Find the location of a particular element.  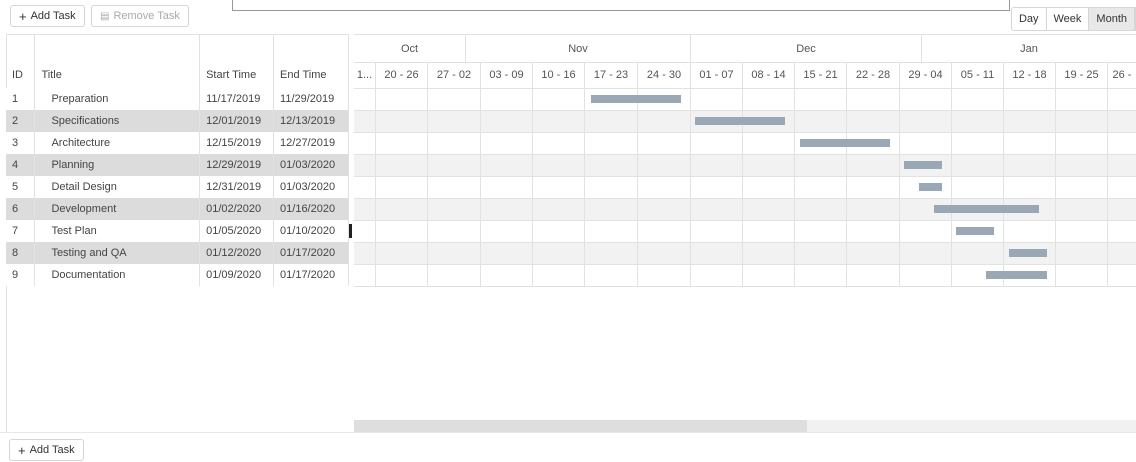

view-switcher: Day Week Month is located at coordinates (1073, 19).